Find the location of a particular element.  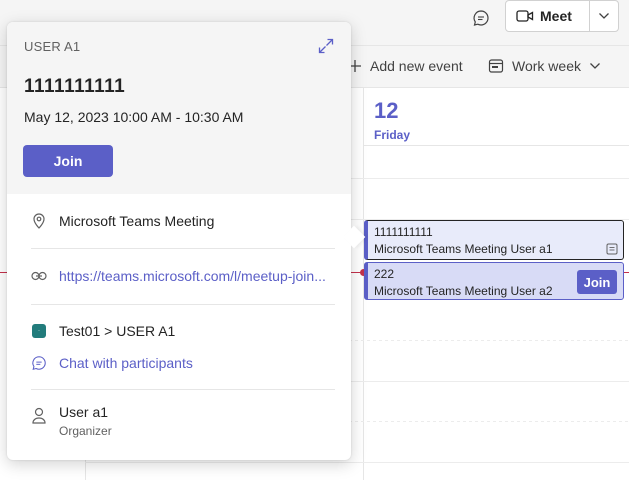

meeting-channel: · Test01 > USER A1 is located at coordinates (103, 331).